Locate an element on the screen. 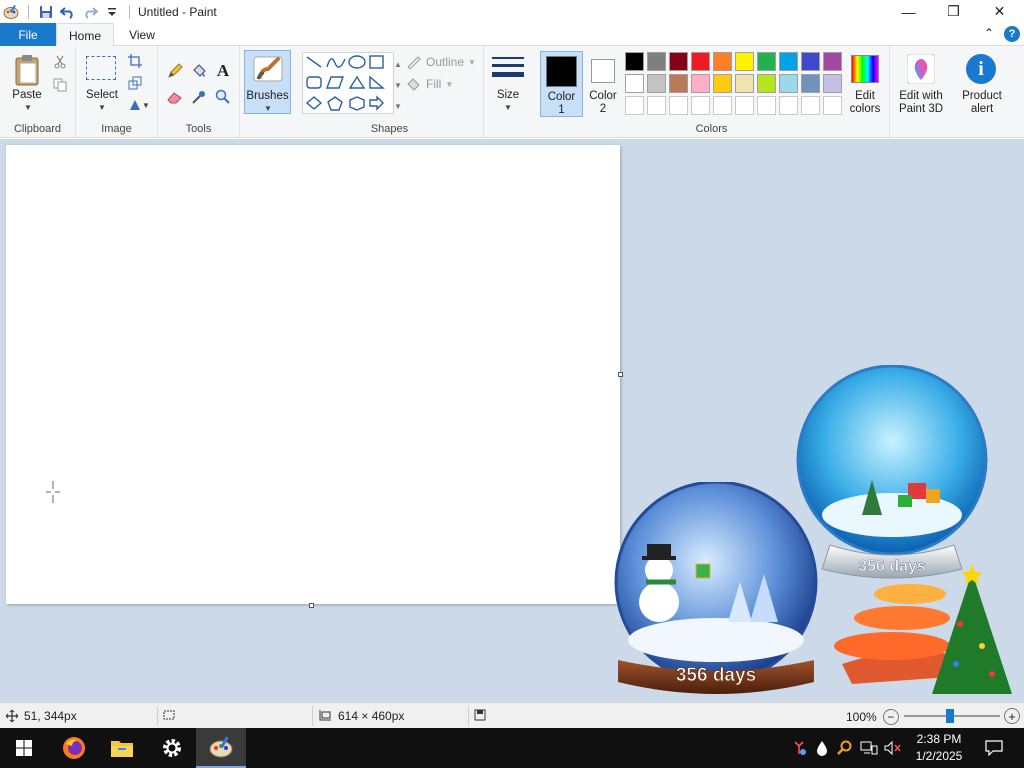  clipboard-group: Paste ▼ Clipboard is located at coordinates (38, 92).